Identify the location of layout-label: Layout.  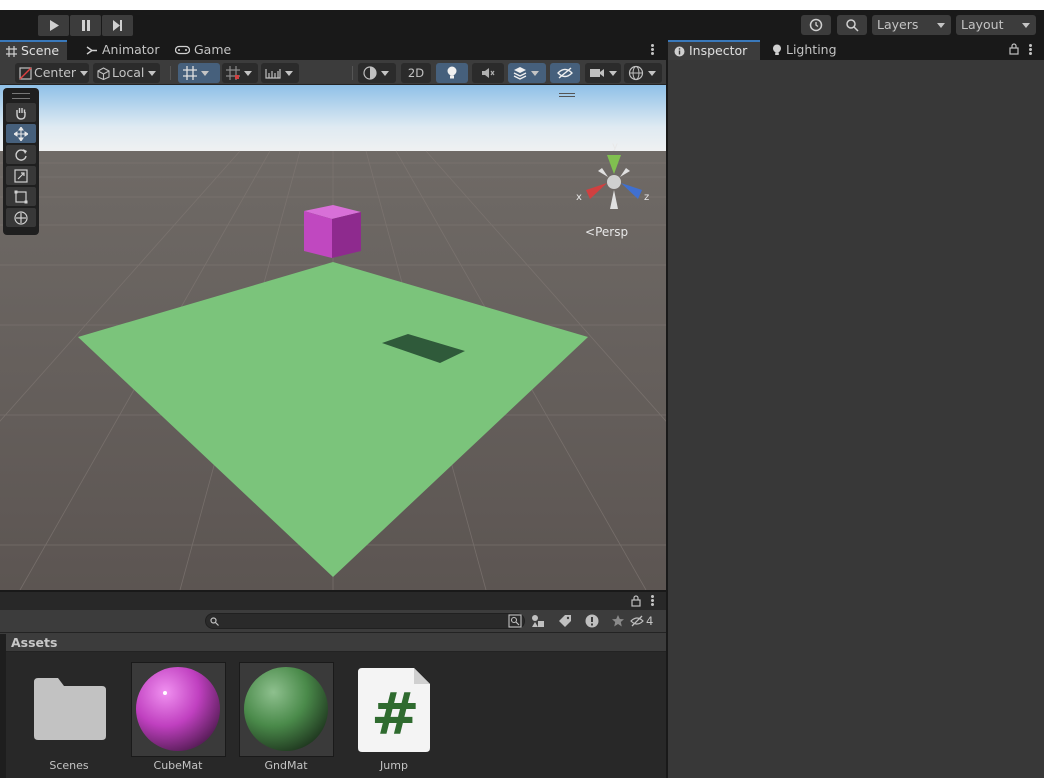
(982, 24).